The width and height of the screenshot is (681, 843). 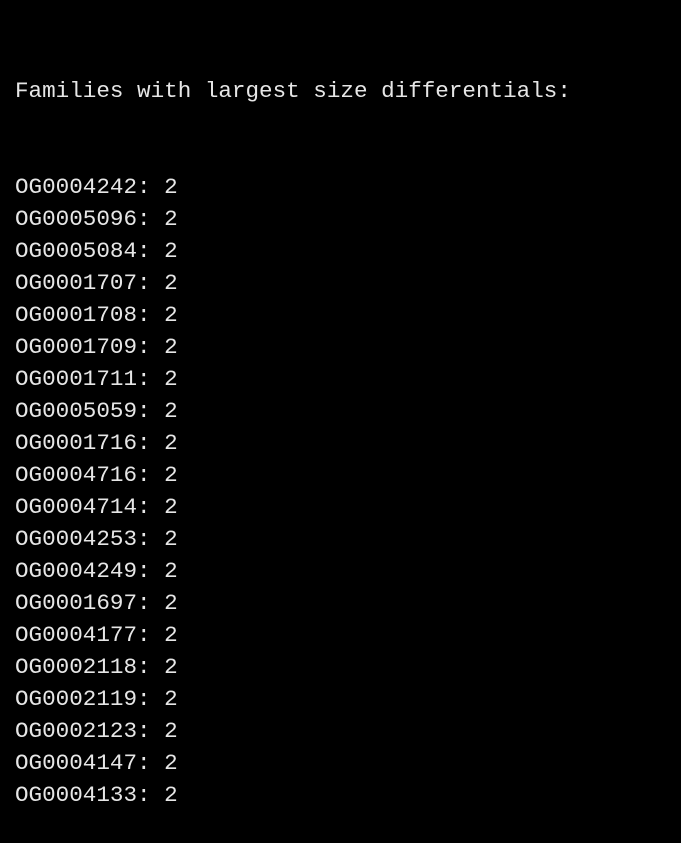 What do you see at coordinates (348, 251) in the screenshot?
I see `family-entry: OG0005084: 2` at bounding box center [348, 251].